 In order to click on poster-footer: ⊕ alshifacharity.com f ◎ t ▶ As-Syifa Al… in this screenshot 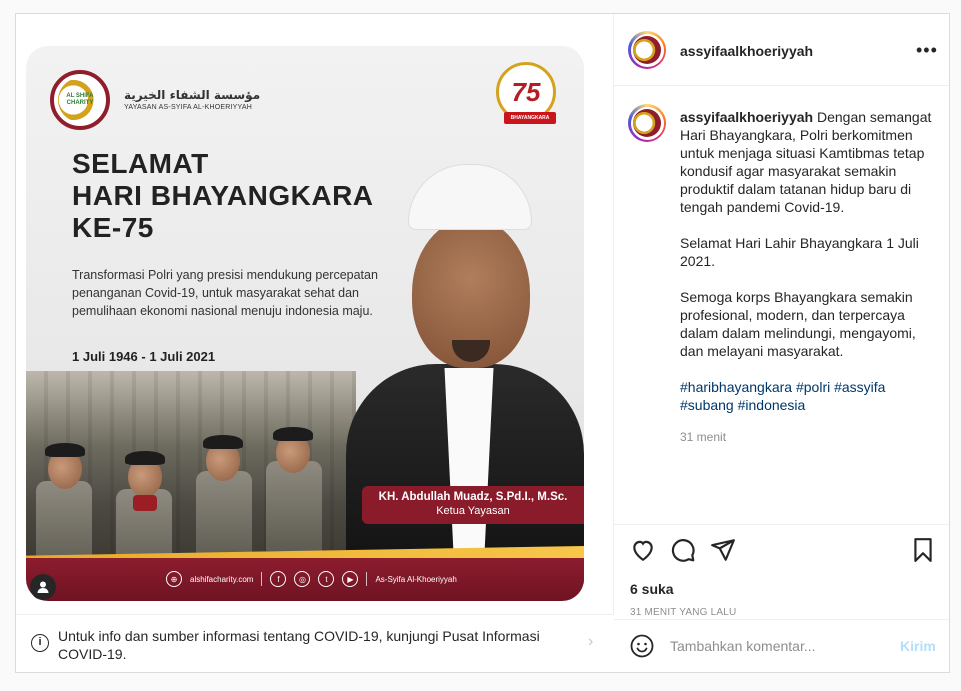, I will do `click(305, 578)`.